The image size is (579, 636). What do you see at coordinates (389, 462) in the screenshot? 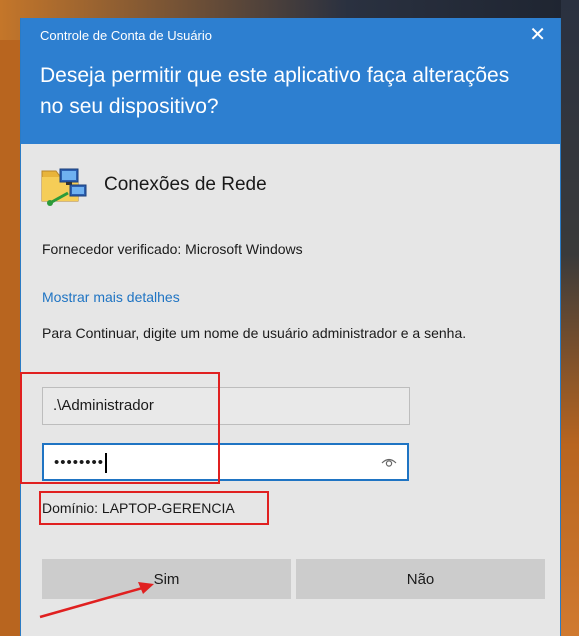
I see `eye-icon` at bounding box center [389, 462].